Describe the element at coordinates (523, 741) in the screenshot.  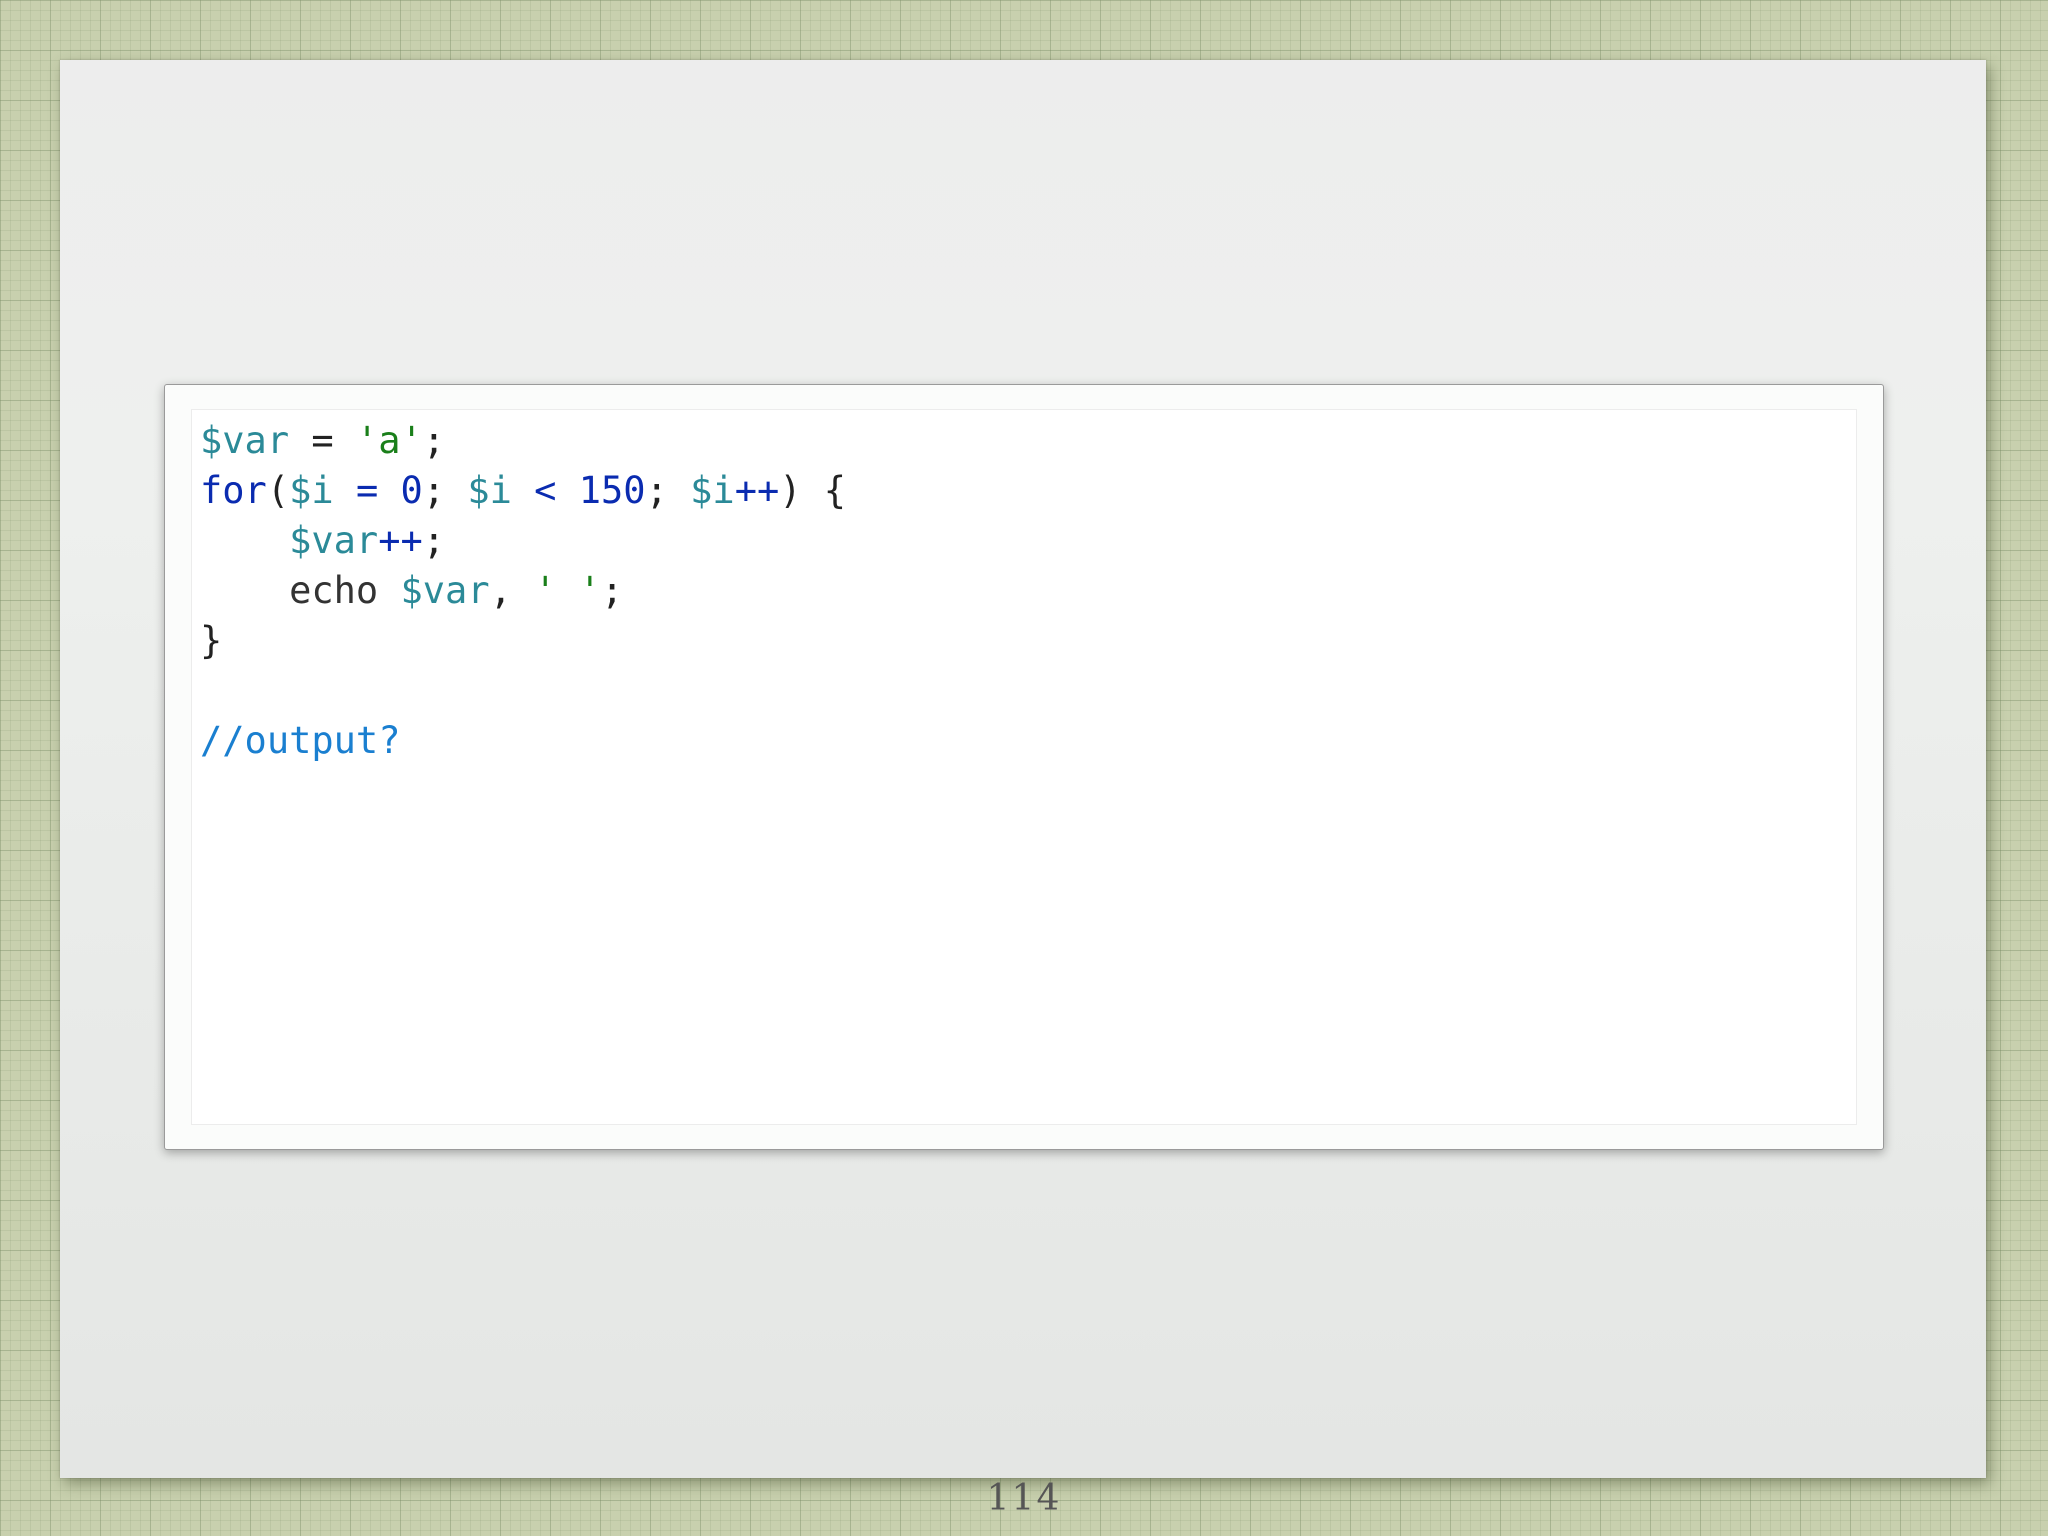
I see `code-line: //output?` at that location.